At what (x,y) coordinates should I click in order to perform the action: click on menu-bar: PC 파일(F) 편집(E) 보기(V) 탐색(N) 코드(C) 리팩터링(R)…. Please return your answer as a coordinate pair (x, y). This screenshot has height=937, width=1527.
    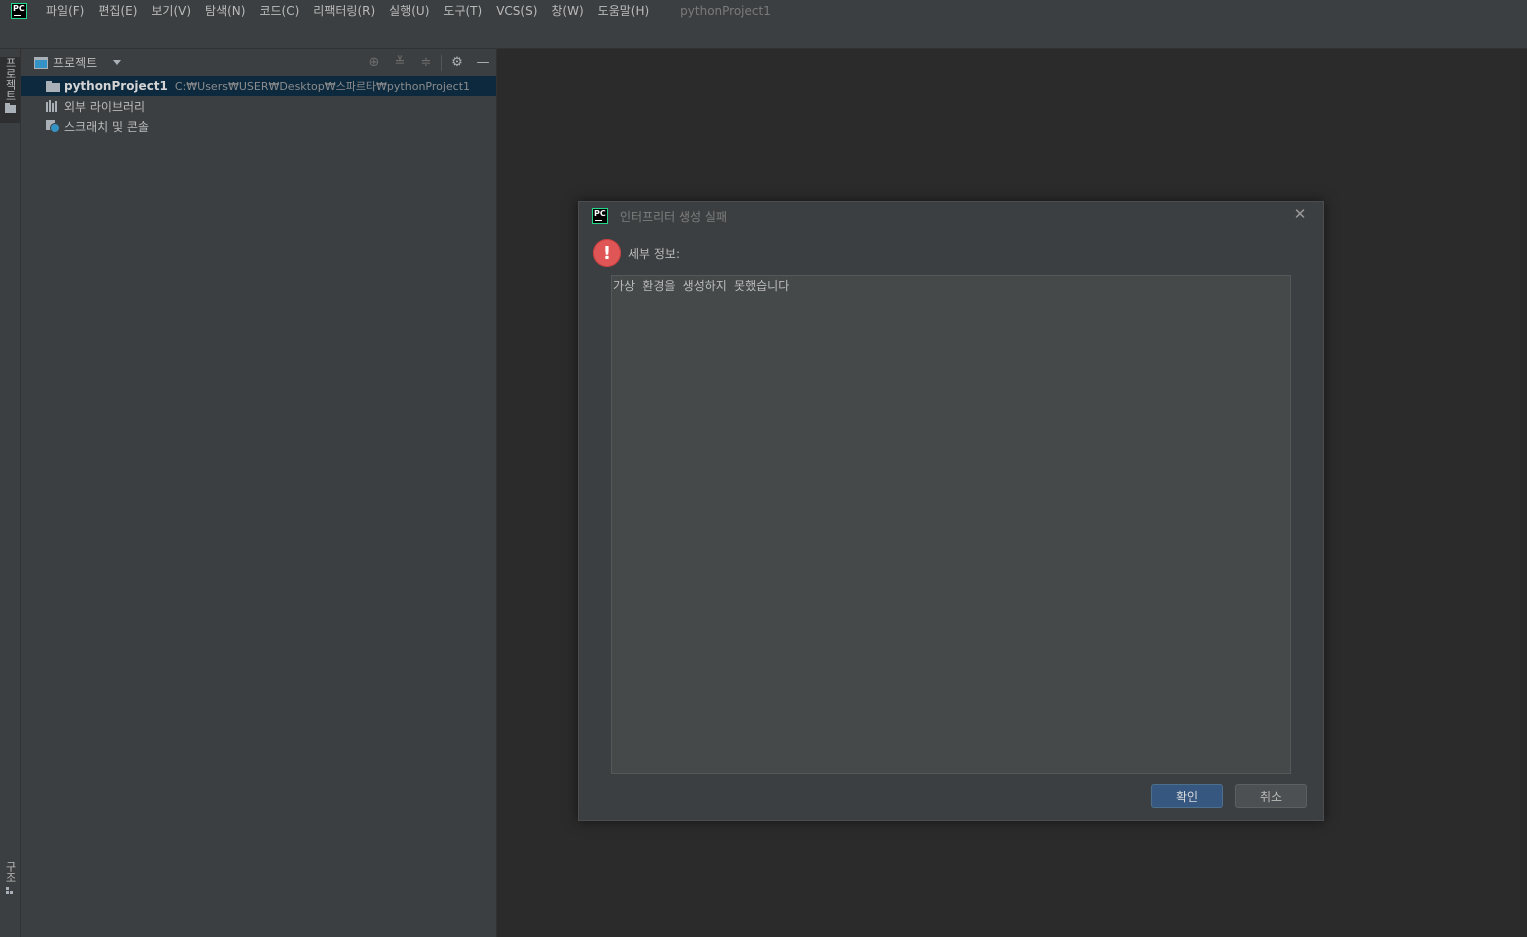
    Looking at the image, I should click on (763, 11).